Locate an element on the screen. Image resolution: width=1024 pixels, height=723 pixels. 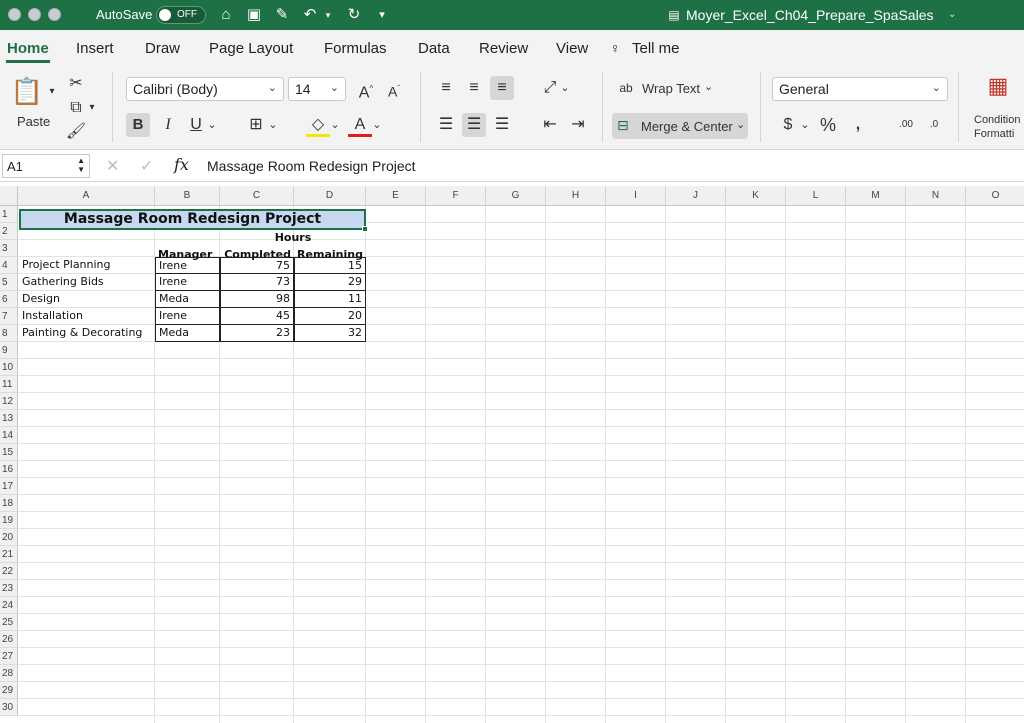
column-header-o: O is located at coordinates (995, 196).